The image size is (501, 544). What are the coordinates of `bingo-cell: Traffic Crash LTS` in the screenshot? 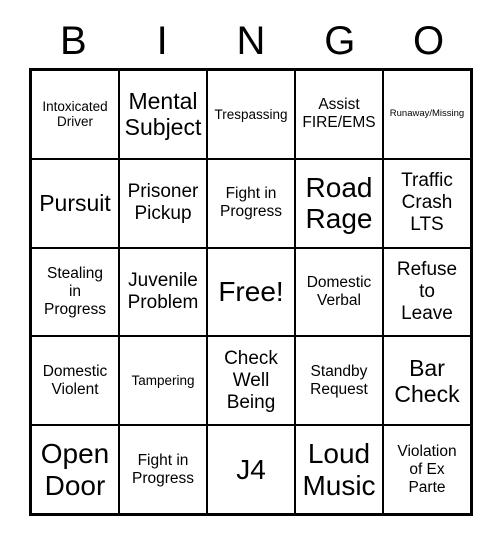 It's located at (427, 203).